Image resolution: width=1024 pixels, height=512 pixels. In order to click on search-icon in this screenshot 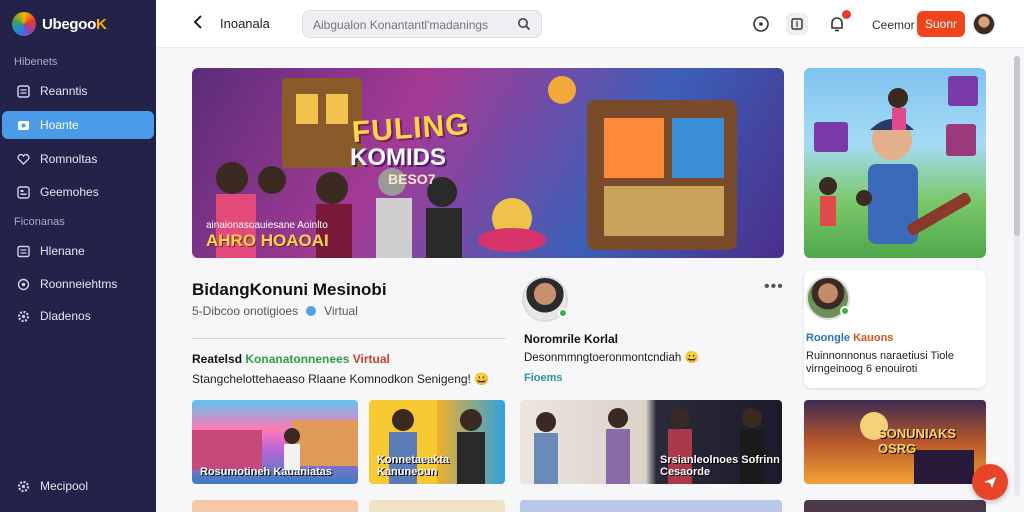, I will do `click(524, 24)`.